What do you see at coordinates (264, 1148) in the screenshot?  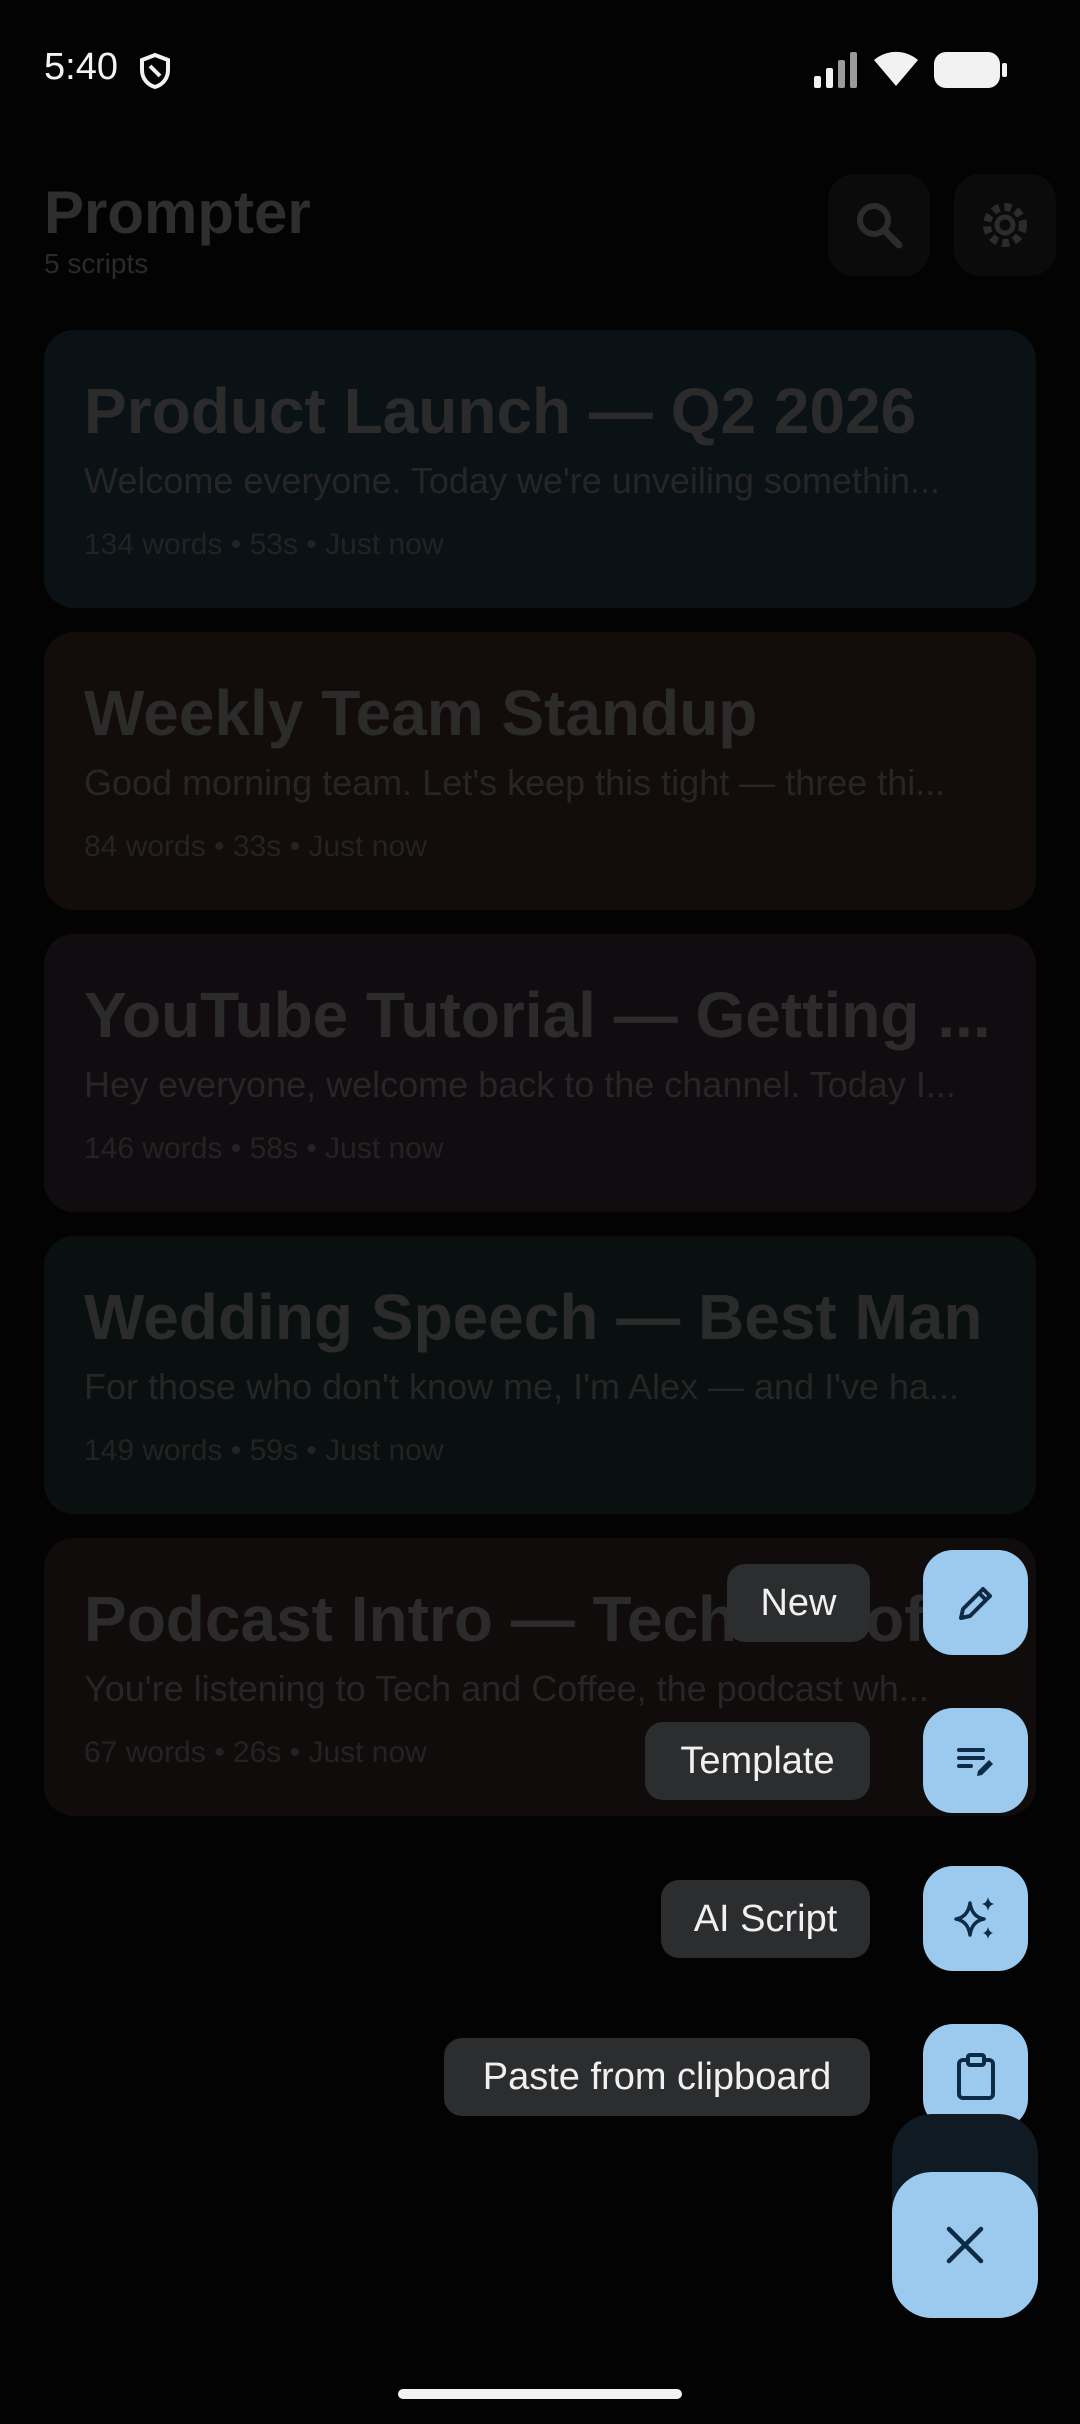 I see `script-meta: 146 words • 58s • Just now` at bounding box center [264, 1148].